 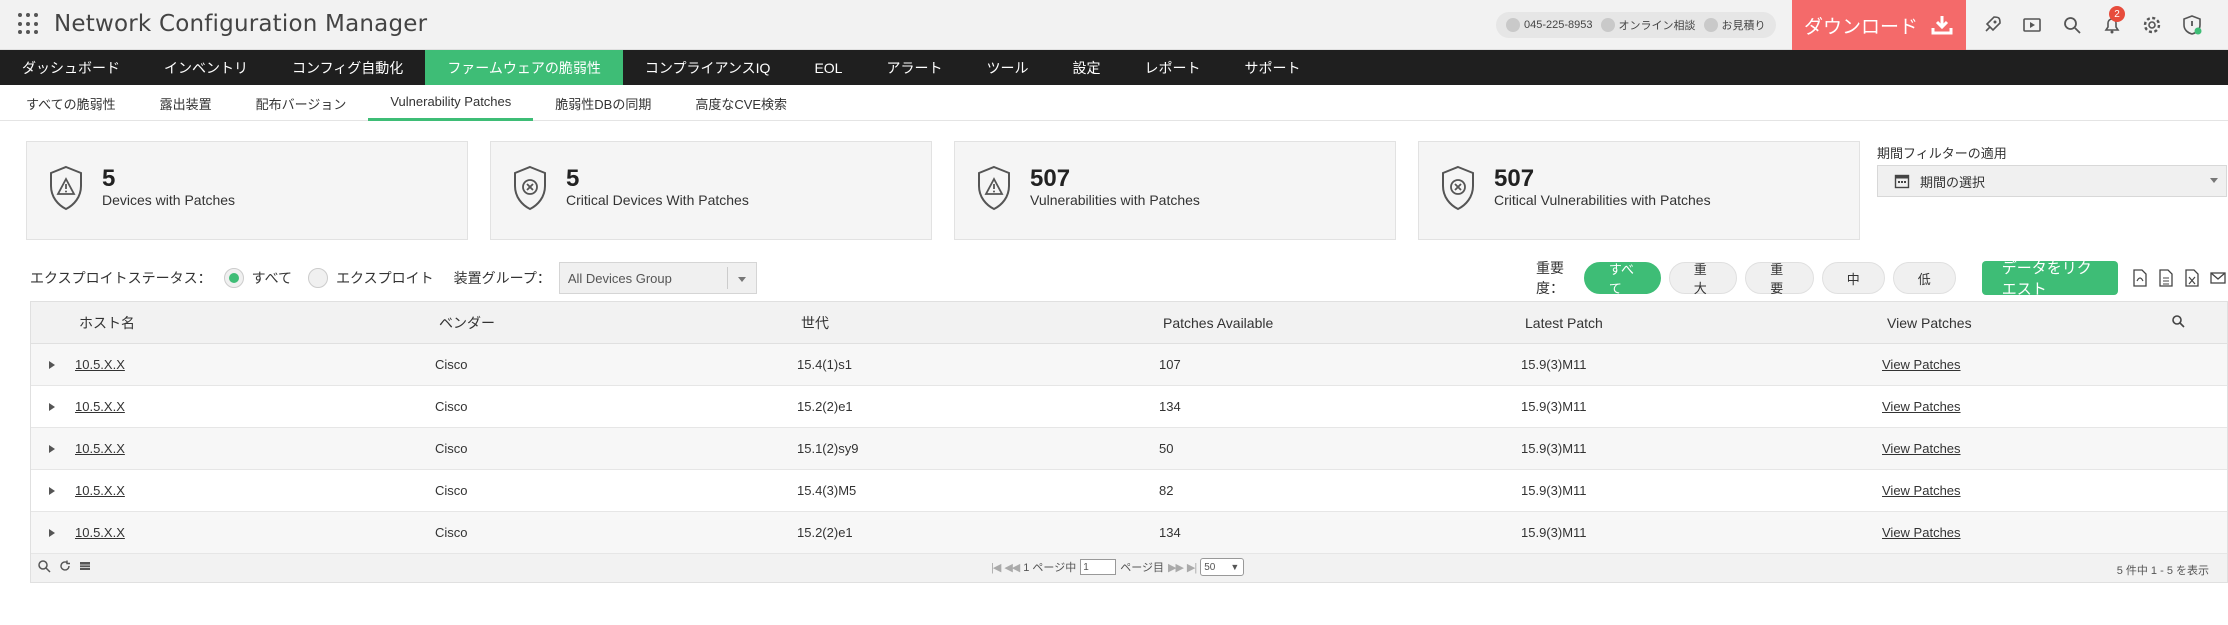 What do you see at coordinates (1222, 567) in the screenshot?
I see `page-size-select: 50 ▼` at bounding box center [1222, 567].